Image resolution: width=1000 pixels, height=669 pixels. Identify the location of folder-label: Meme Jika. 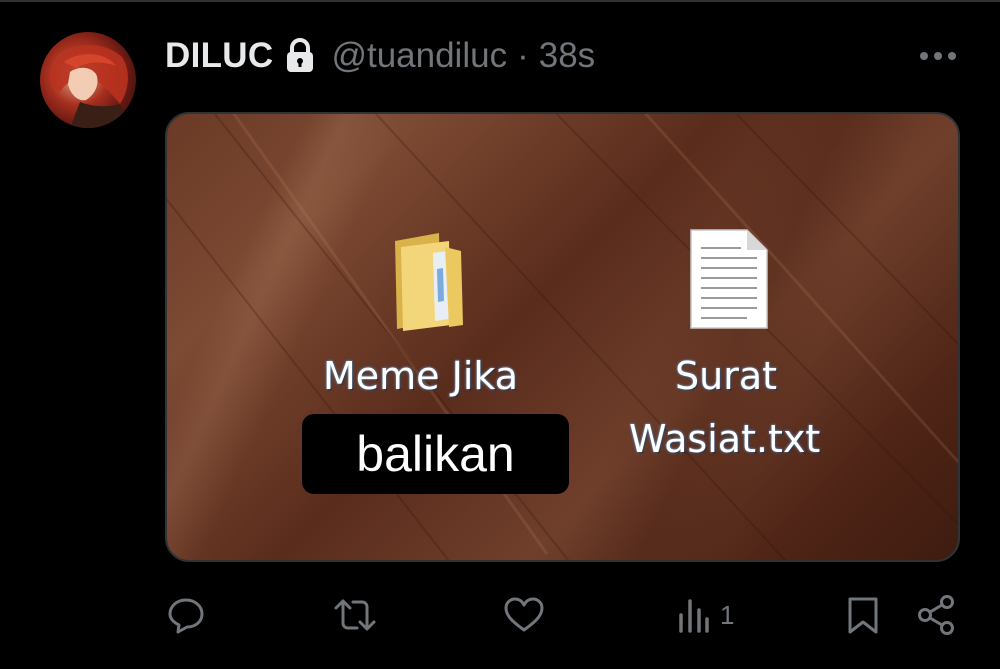
(421, 376).